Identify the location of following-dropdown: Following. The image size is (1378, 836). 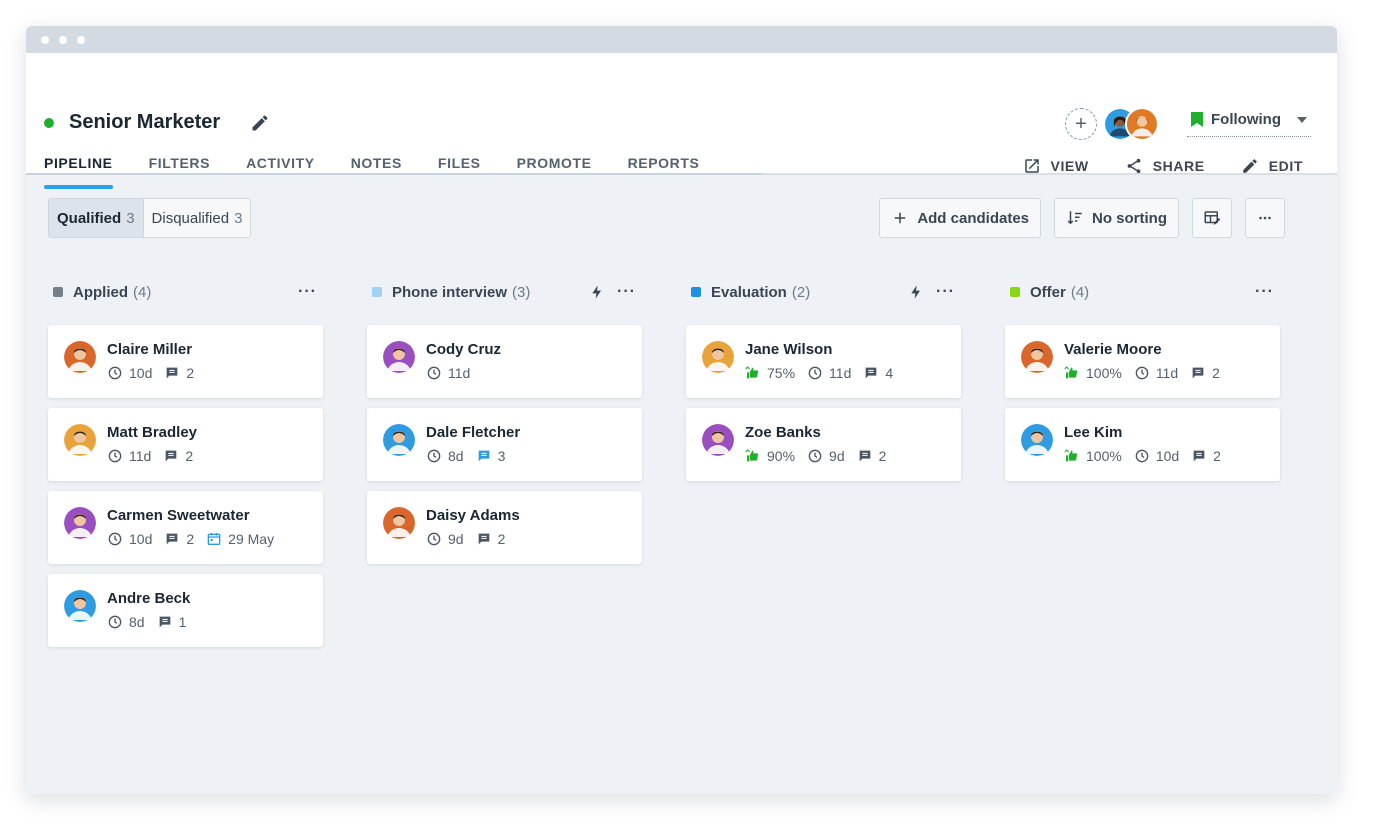
(1249, 124).